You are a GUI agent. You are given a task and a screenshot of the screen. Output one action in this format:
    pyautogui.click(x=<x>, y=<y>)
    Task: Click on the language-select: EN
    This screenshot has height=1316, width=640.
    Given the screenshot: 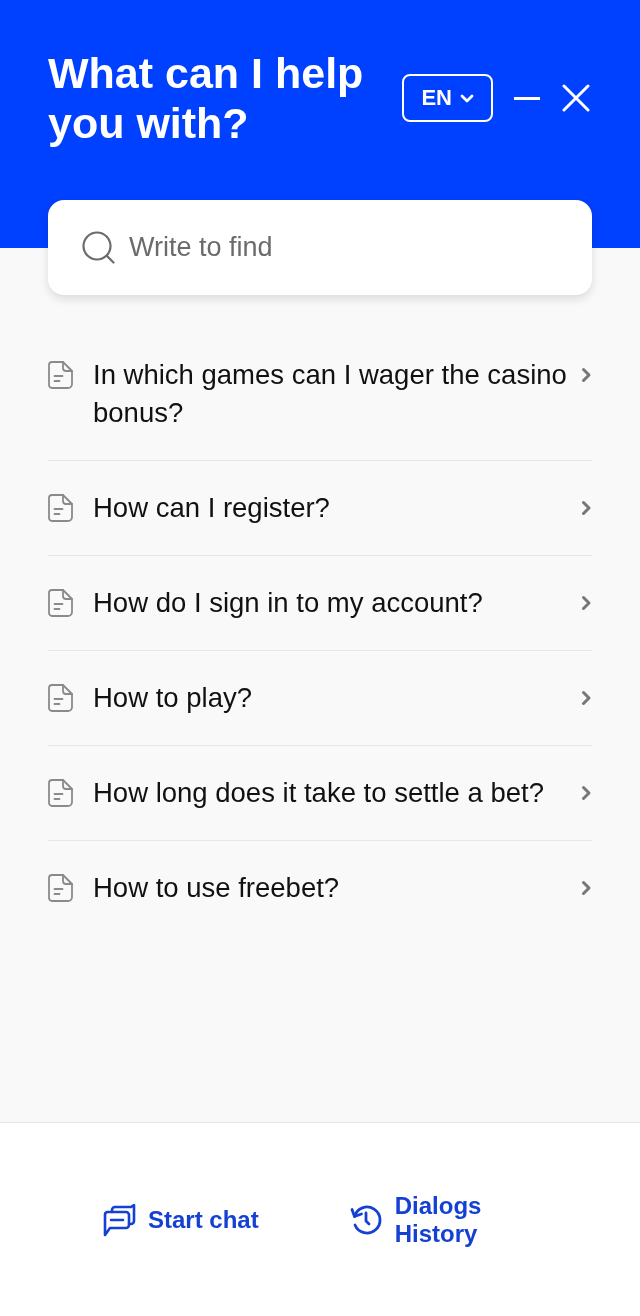 What is the action you would take?
    pyautogui.click(x=447, y=98)
    